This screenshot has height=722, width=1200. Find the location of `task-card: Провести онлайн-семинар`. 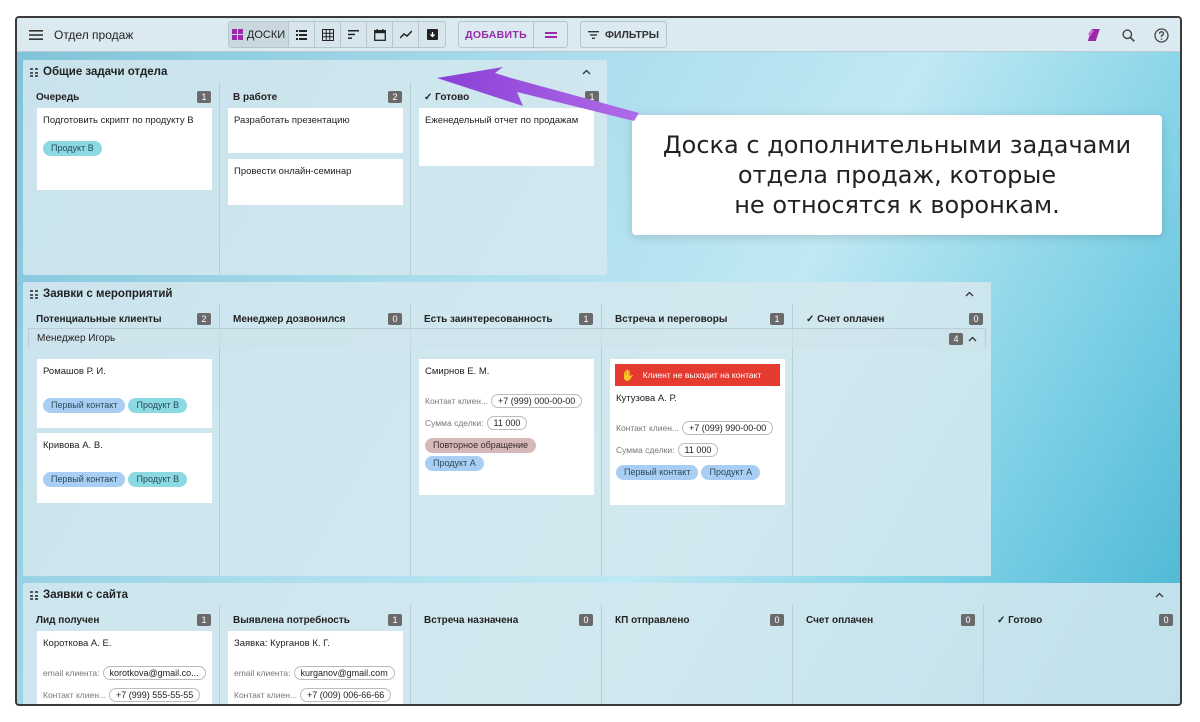

task-card: Провести онлайн-семинар is located at coordinates (315, 182).